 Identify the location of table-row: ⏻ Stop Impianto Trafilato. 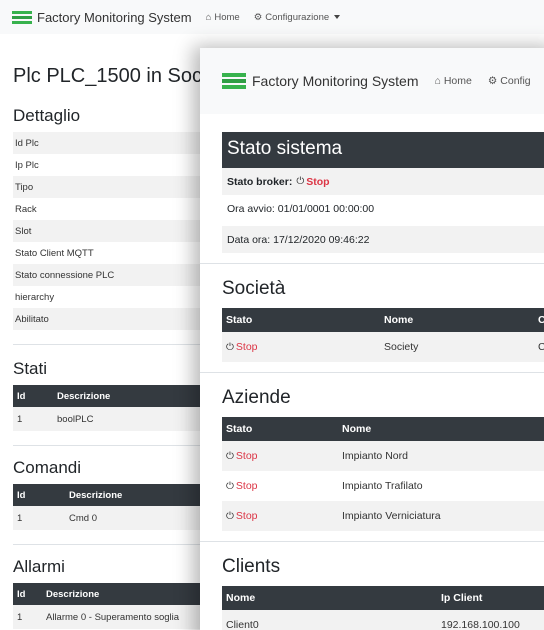
(383, 486).